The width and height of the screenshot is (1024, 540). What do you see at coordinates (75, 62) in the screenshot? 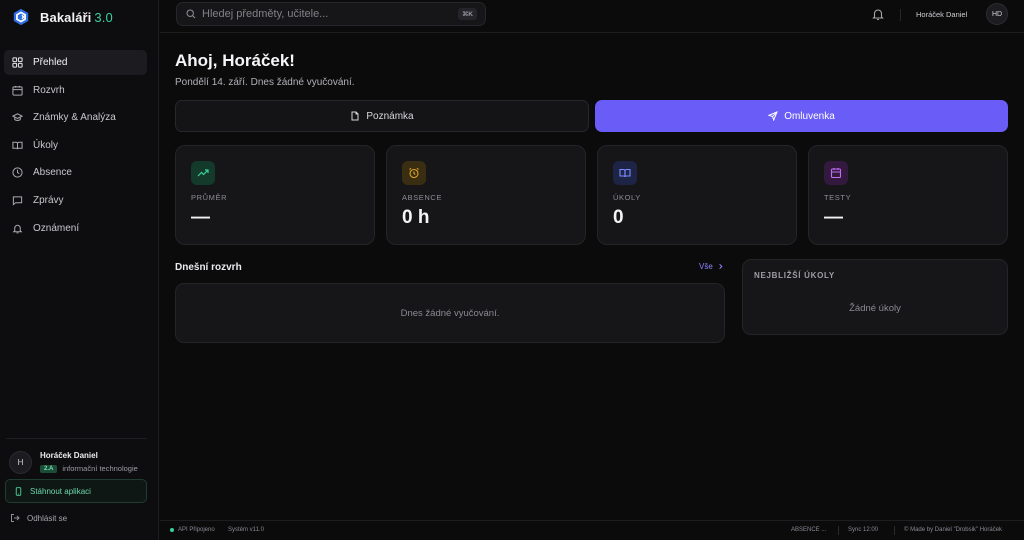
I see `sidebar-item-prehled: Přehled` at bounding box center [75, 62].